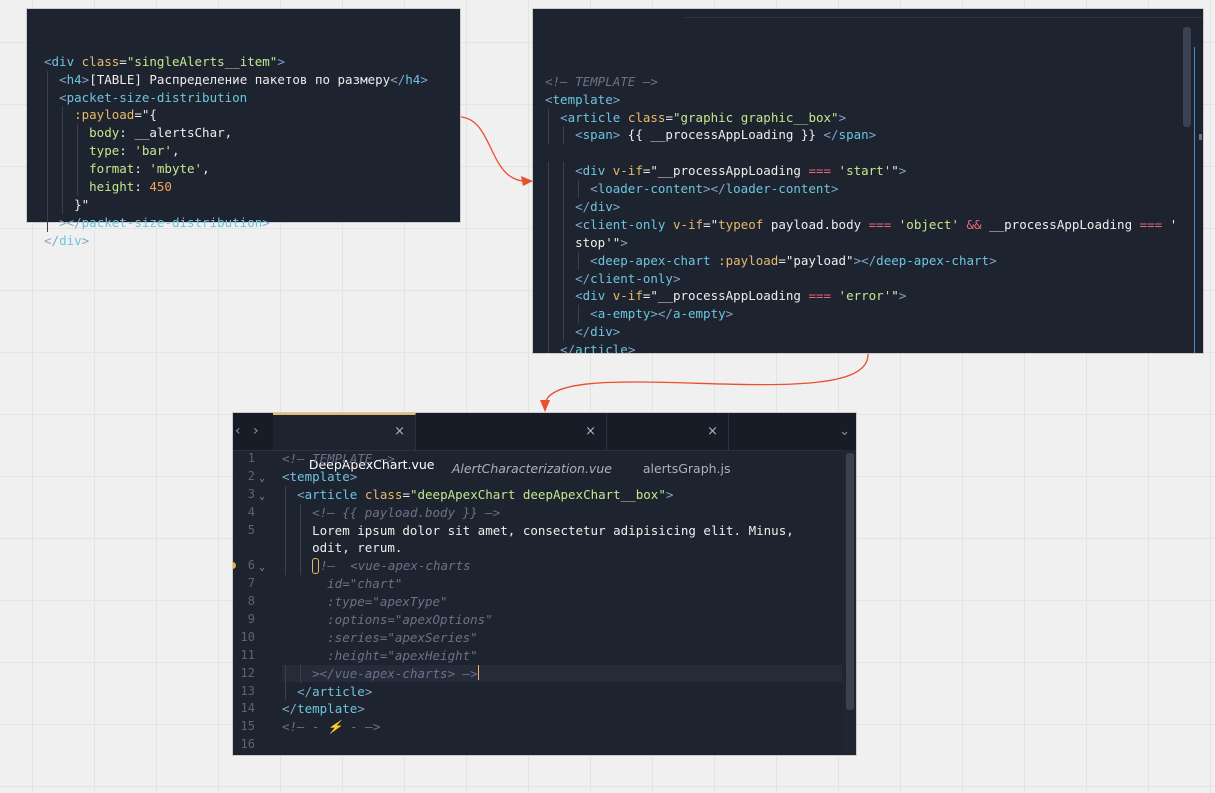 This screenshot has height=793, width=1215. I want to click on object-key: type, so click(104, 151).